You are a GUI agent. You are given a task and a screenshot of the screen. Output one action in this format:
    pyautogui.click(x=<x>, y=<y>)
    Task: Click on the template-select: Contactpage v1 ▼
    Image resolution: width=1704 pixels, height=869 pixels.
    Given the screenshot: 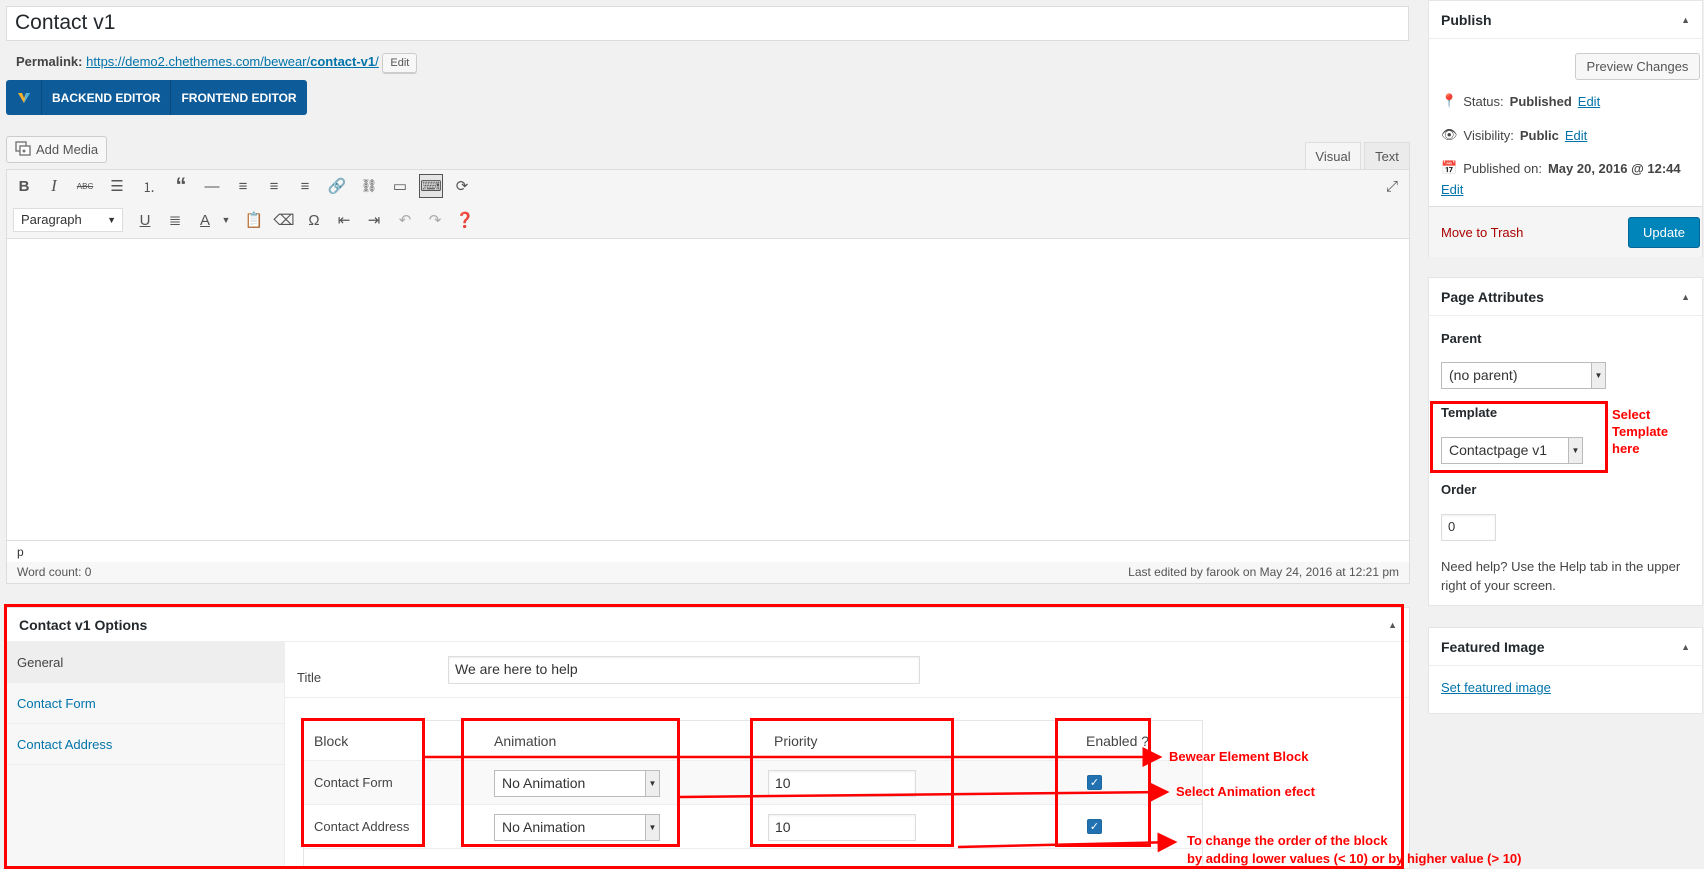 What is the action you would take?
    pyautogui.click(x=1512, y=450)
    